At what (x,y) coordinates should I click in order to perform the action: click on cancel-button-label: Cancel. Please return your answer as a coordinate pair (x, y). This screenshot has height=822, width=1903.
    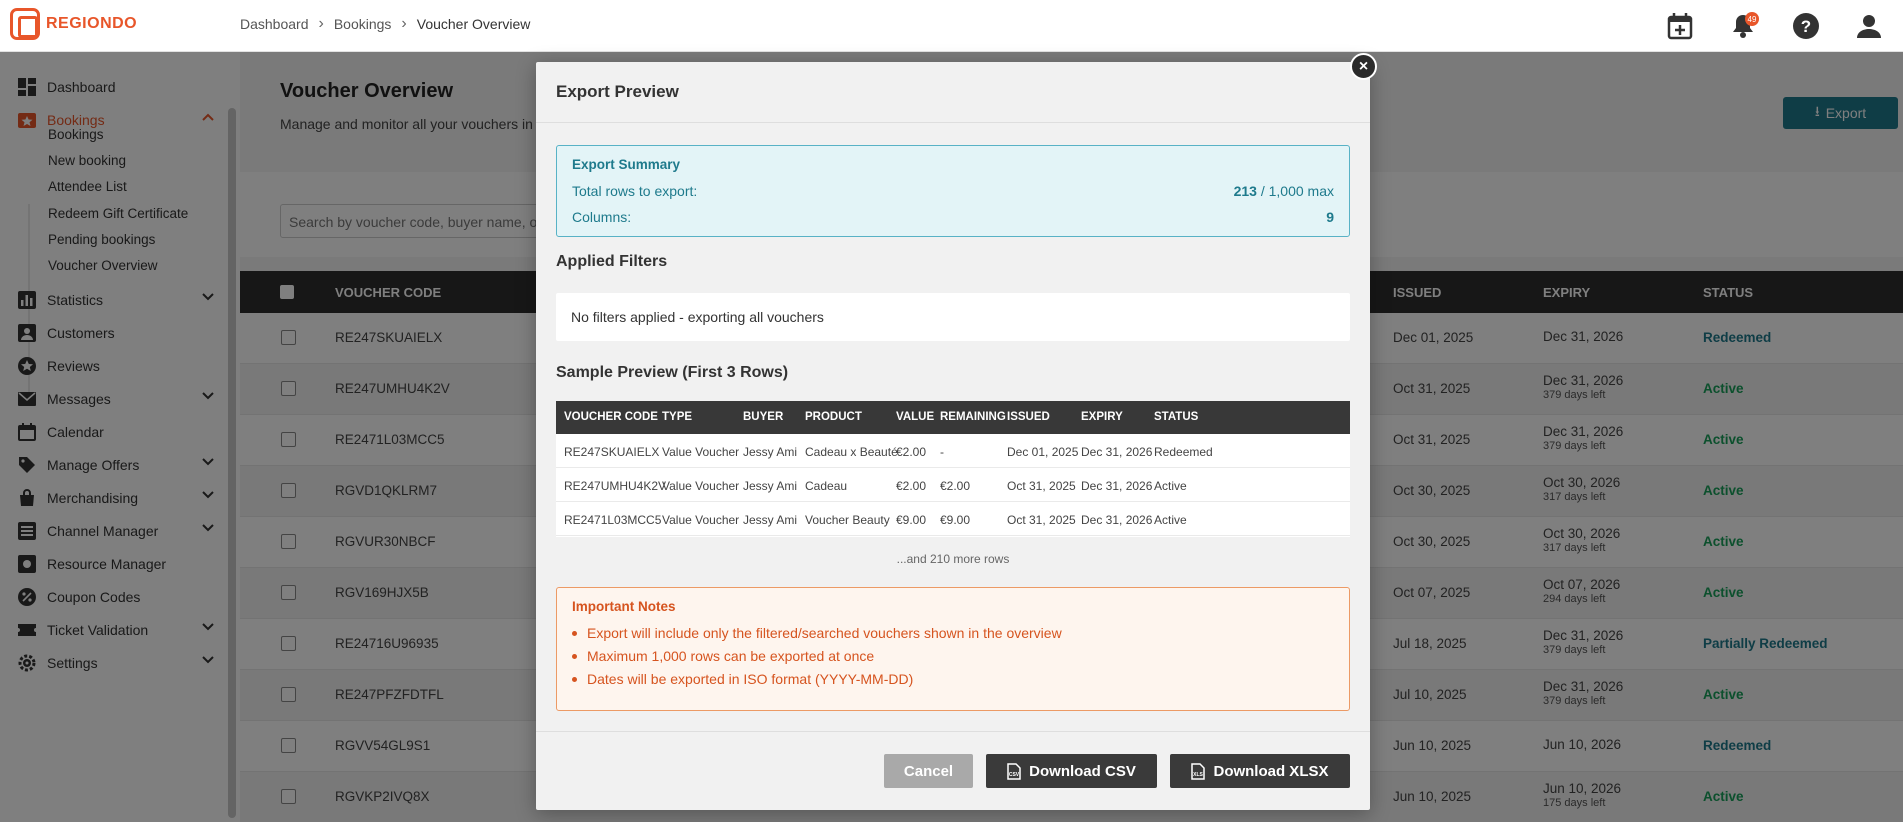
    Looking at the image, I should click on (928, 771).